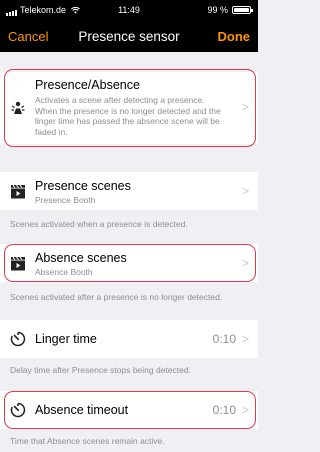  I want to click on presence-sensor-icon, so click(18, 107).